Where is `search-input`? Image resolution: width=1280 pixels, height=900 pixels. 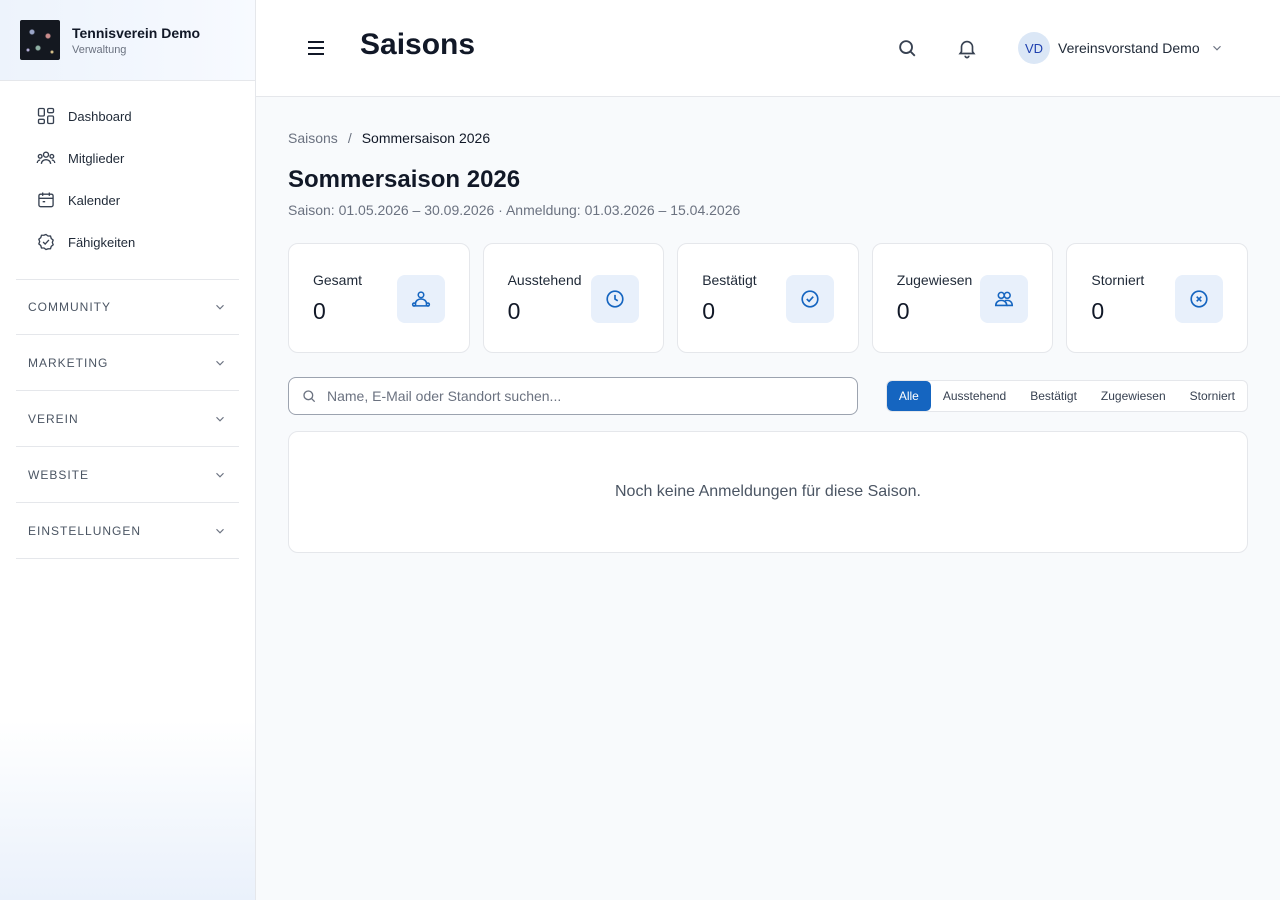 search-input is located at coordinates (577, 396).